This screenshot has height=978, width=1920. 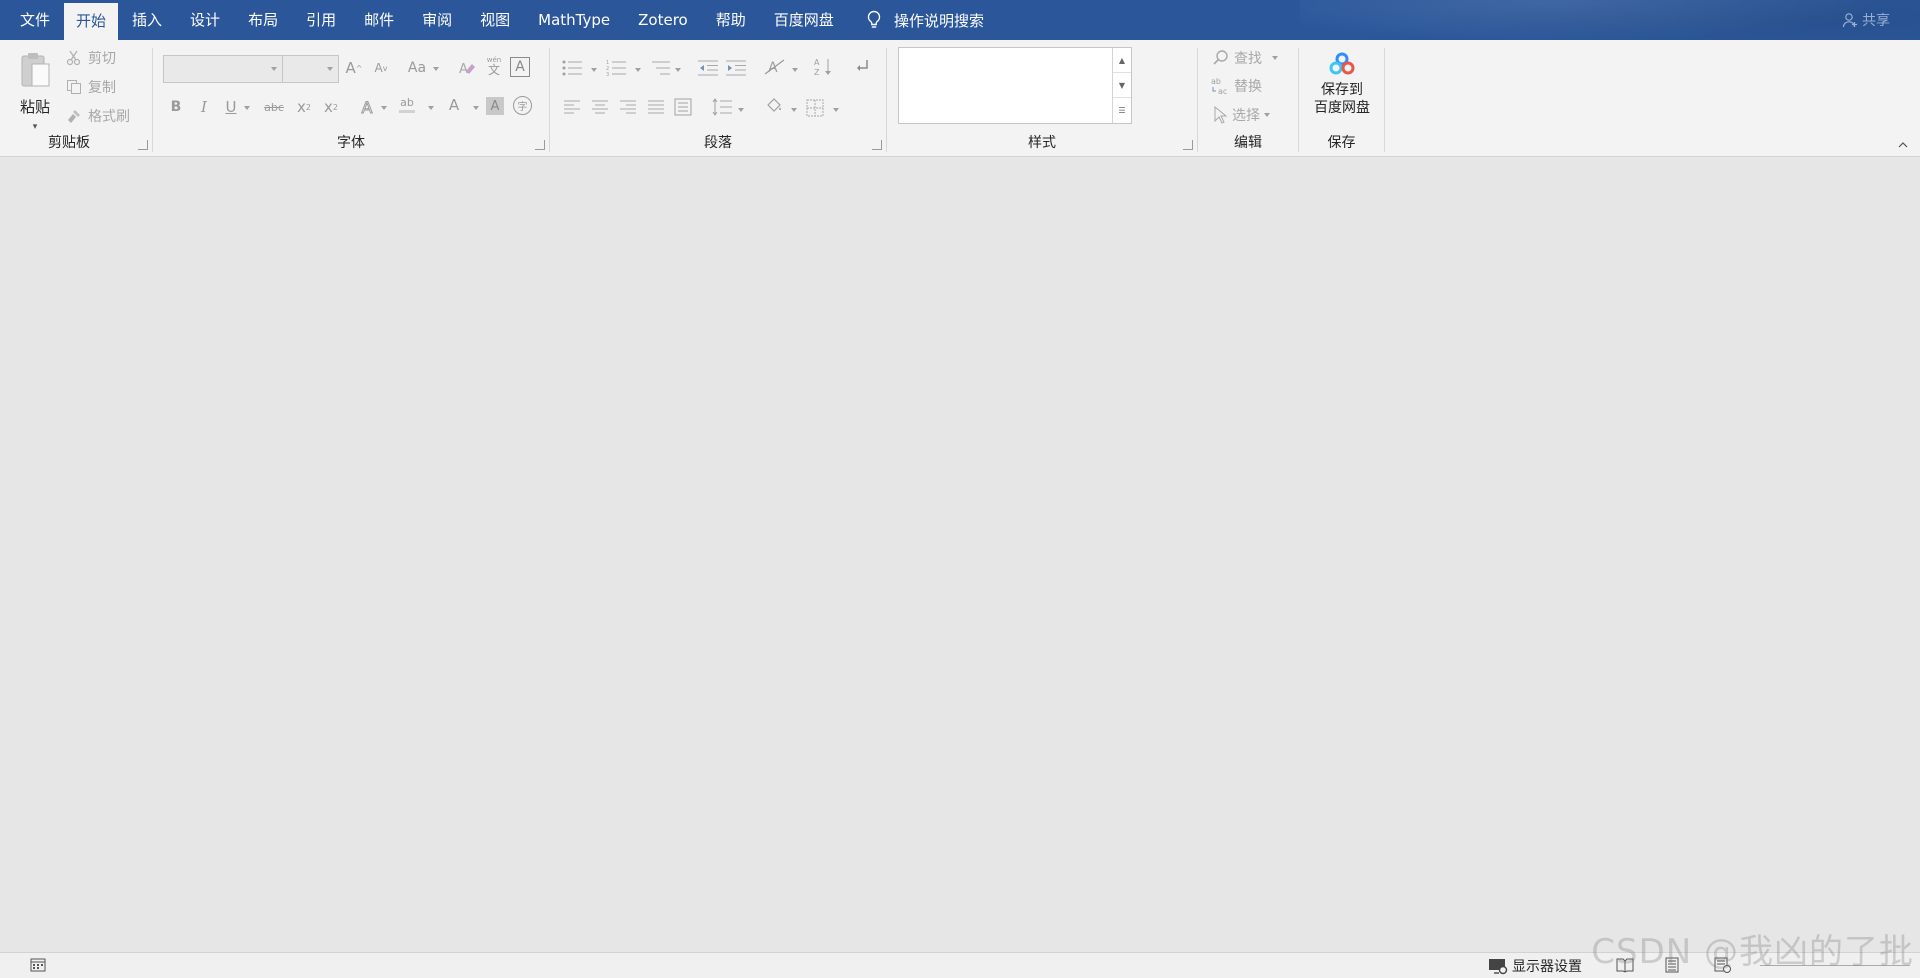 What do you see at coordinates (1122, 60) in the screenshot?
I see `gallery-scroll-up-icon: ▲` at bounding box center [1122, 60].